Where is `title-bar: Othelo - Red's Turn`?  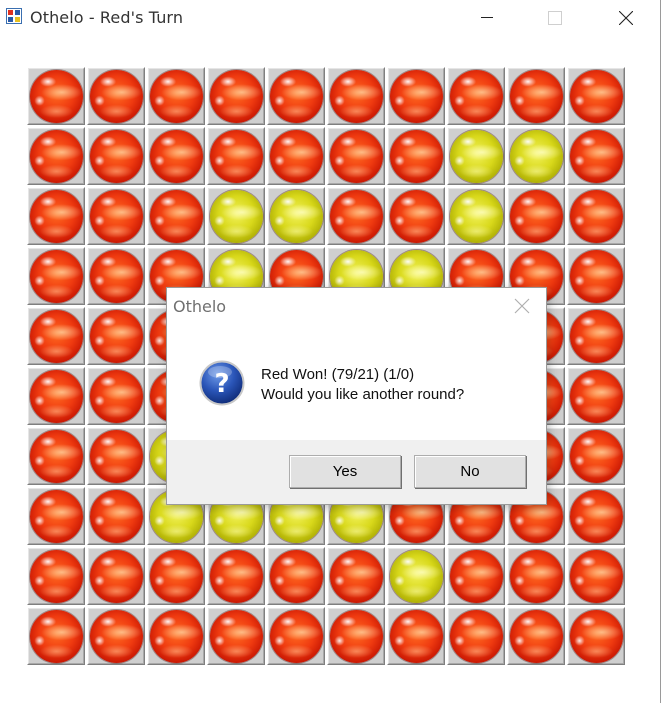 title-bar: Othelo - Red's Turn is located at coordinates (330, 17).